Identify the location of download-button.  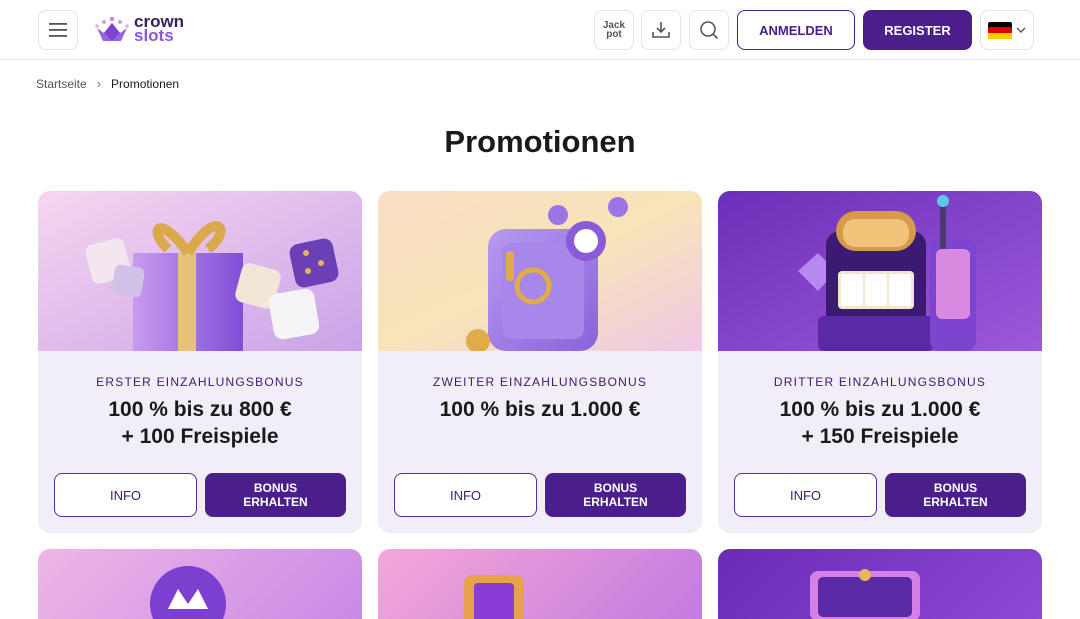
(661, 30).